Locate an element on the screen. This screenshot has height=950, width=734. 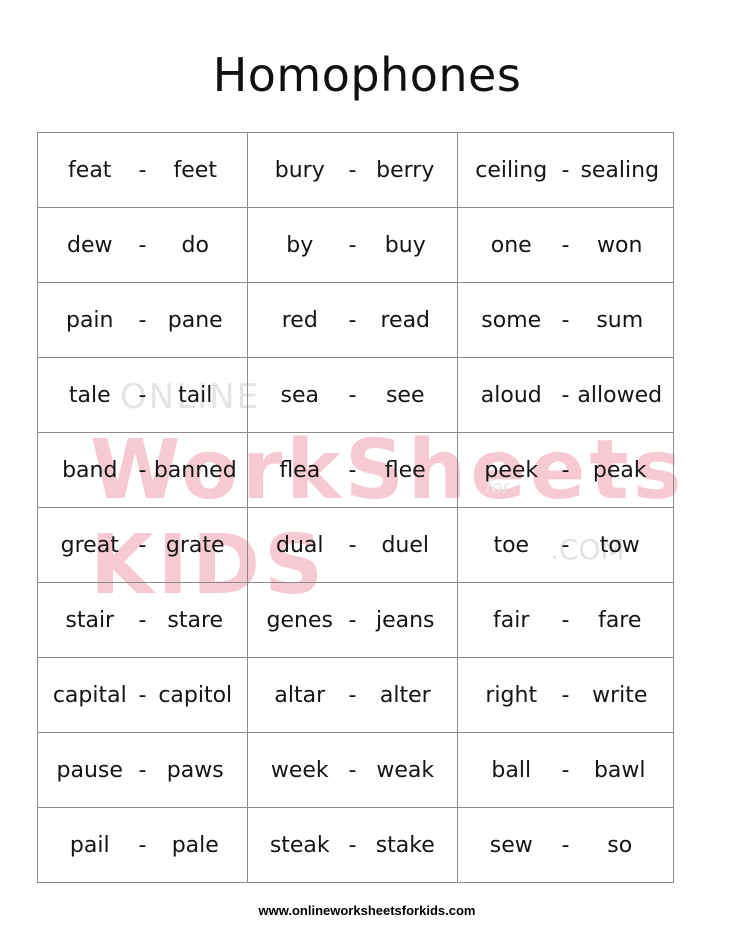
homophone-pair-cell: great - grate is located at coordinates (142, 545).